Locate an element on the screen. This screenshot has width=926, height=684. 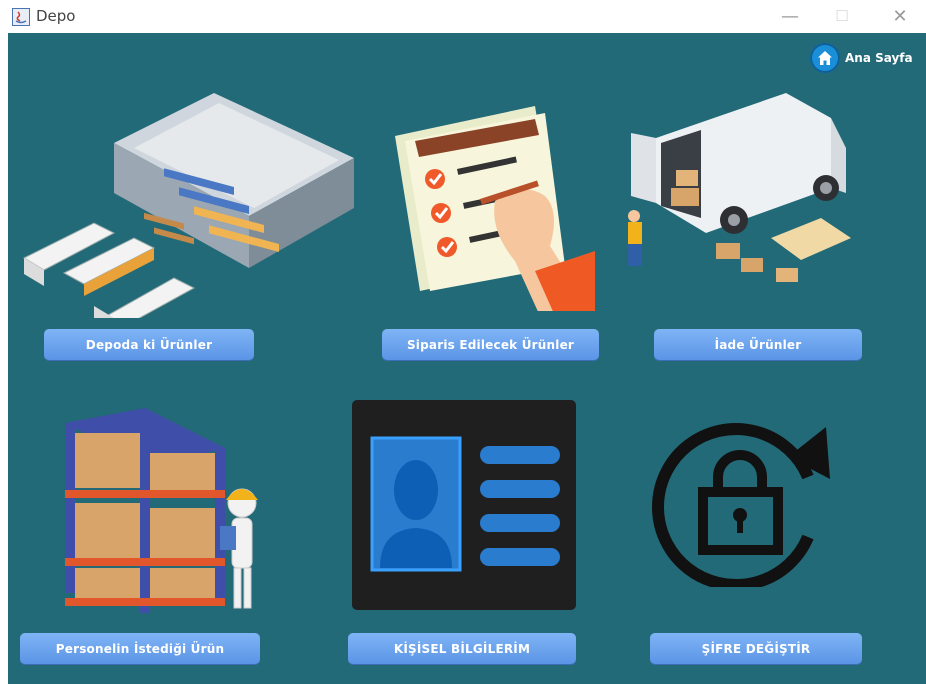
delivery-van-icon is located at coordinates (738, 193).